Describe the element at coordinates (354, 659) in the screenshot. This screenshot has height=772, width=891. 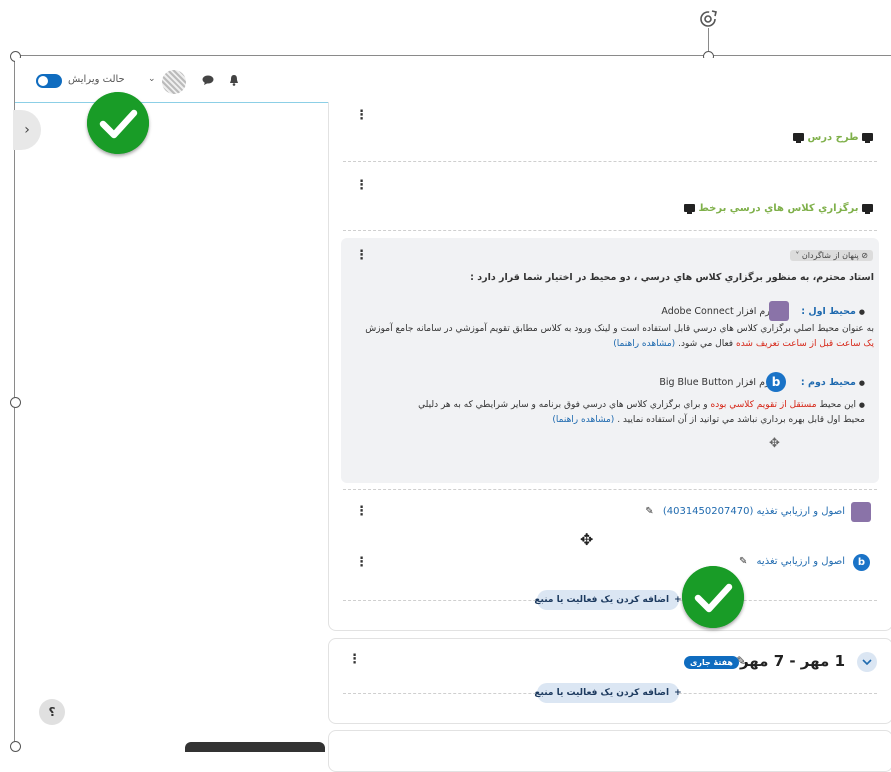
I see `week-menu-kebab-icon: ⋮` at that location.